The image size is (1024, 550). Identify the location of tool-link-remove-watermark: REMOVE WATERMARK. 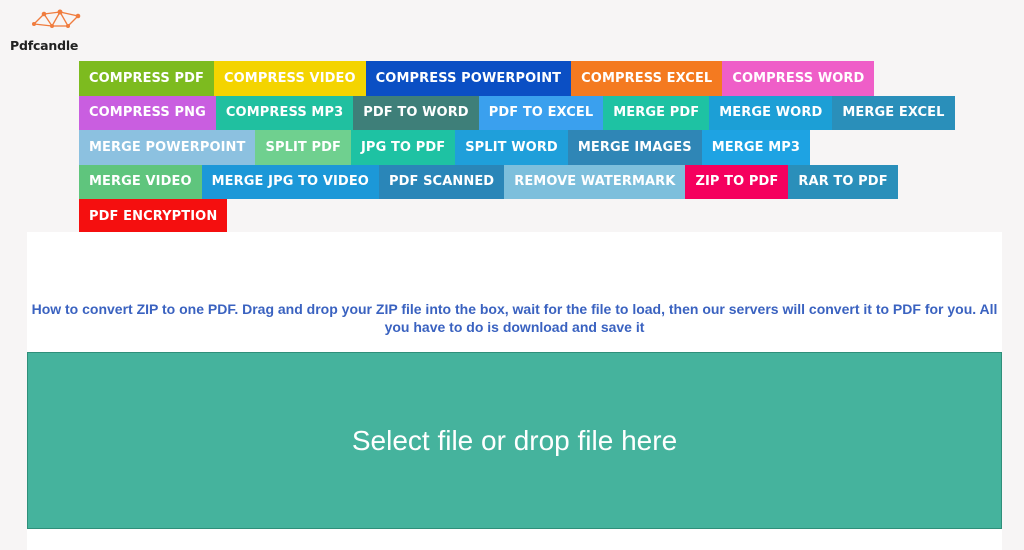
(595, 181).